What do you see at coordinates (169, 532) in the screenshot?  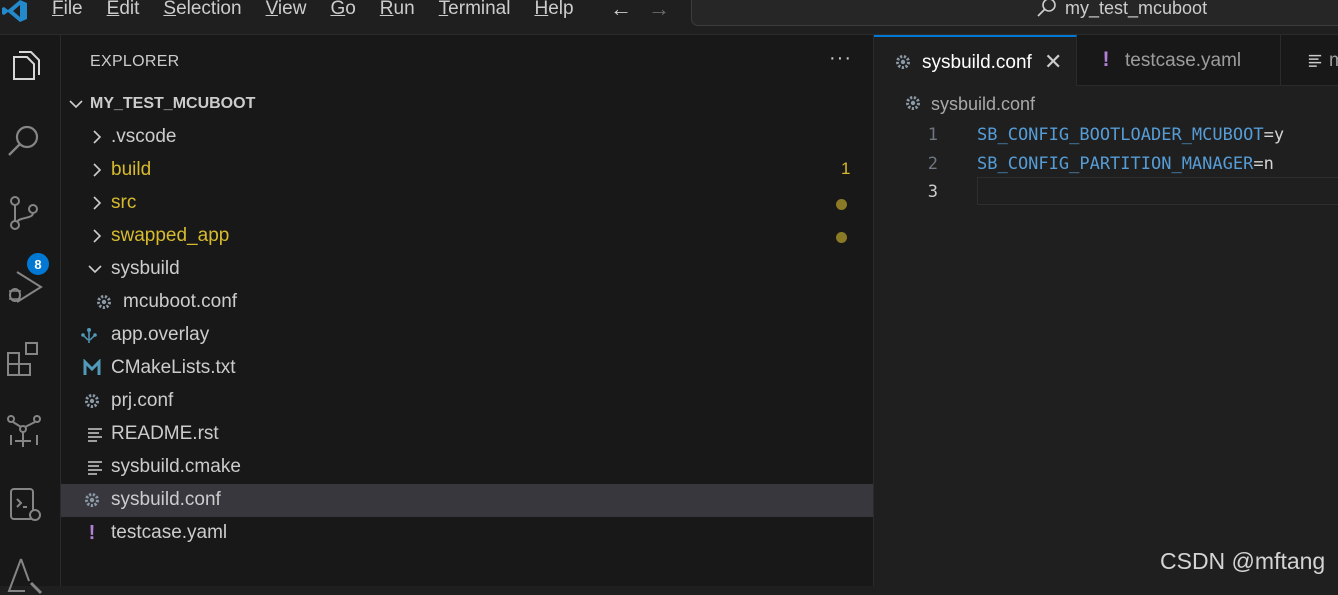 I see `tree-item-label: testcase.yaml` at bounding box center [169, 532].